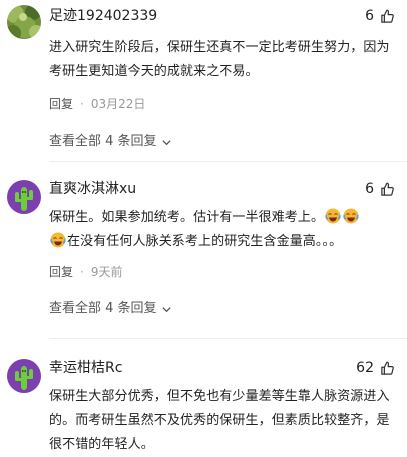 The height and width of the screenshot is (457, 407). What do you see at coordinates (222, 16) in the screenshot?
I see `username: 足迹192402339` at bounding box center [222, 16].